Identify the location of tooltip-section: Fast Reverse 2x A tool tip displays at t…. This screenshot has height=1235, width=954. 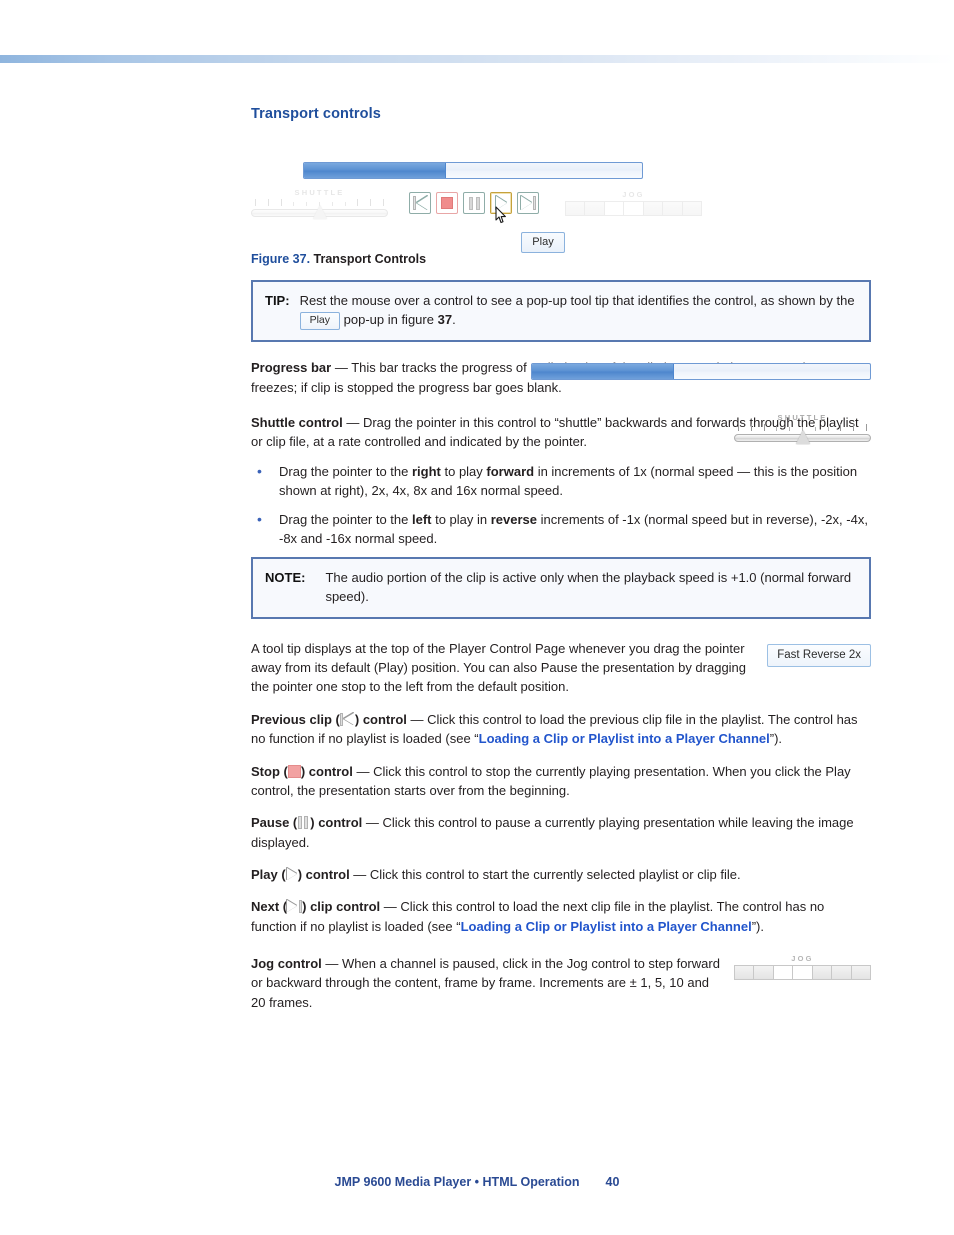
(561, 668).